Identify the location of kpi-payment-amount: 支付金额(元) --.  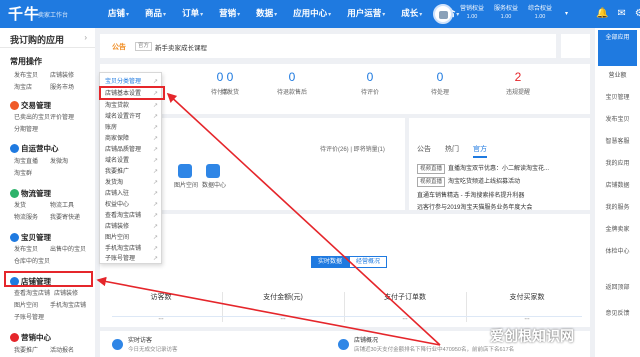
(283, 307).